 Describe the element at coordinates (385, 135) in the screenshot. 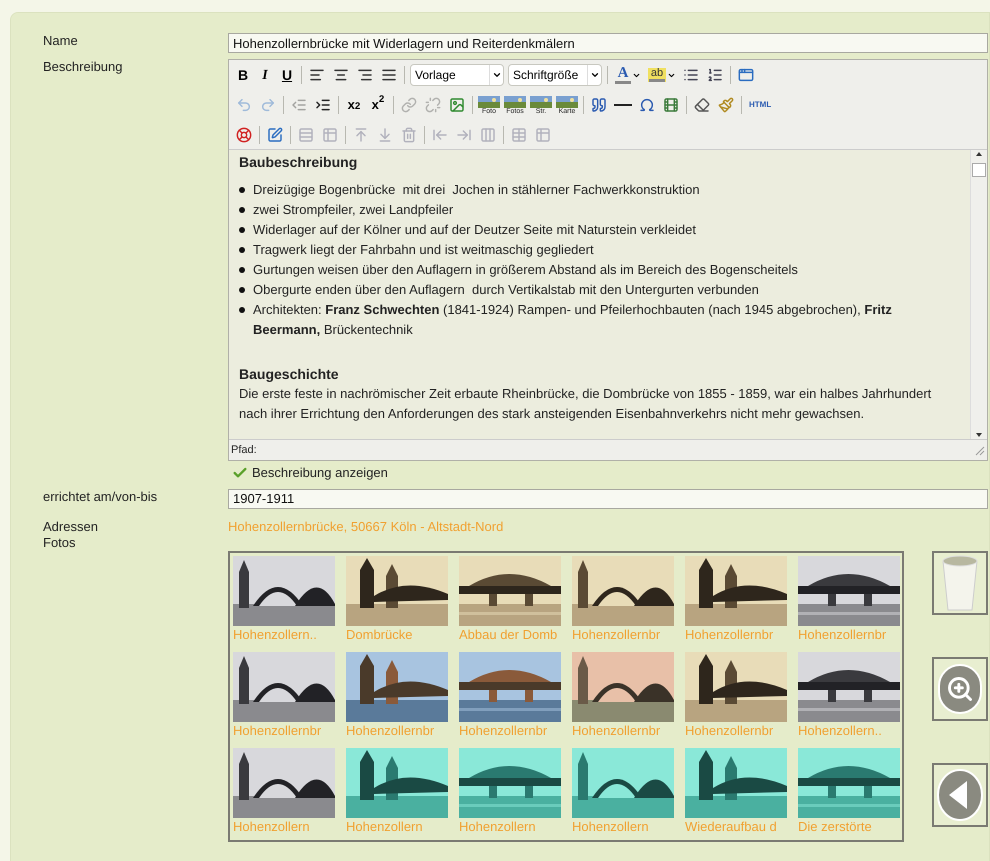

I see `row-below-icon` at that location.